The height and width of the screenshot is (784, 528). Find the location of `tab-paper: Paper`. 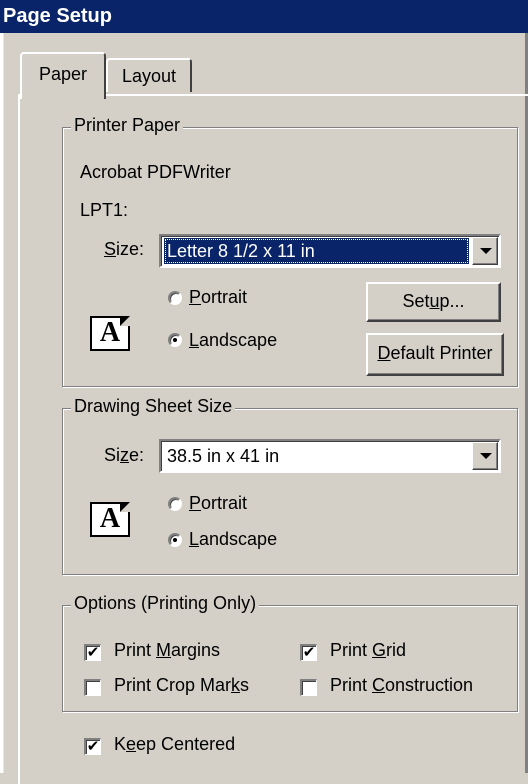

tab-paper: Paper is located at coordinates (63, 75).